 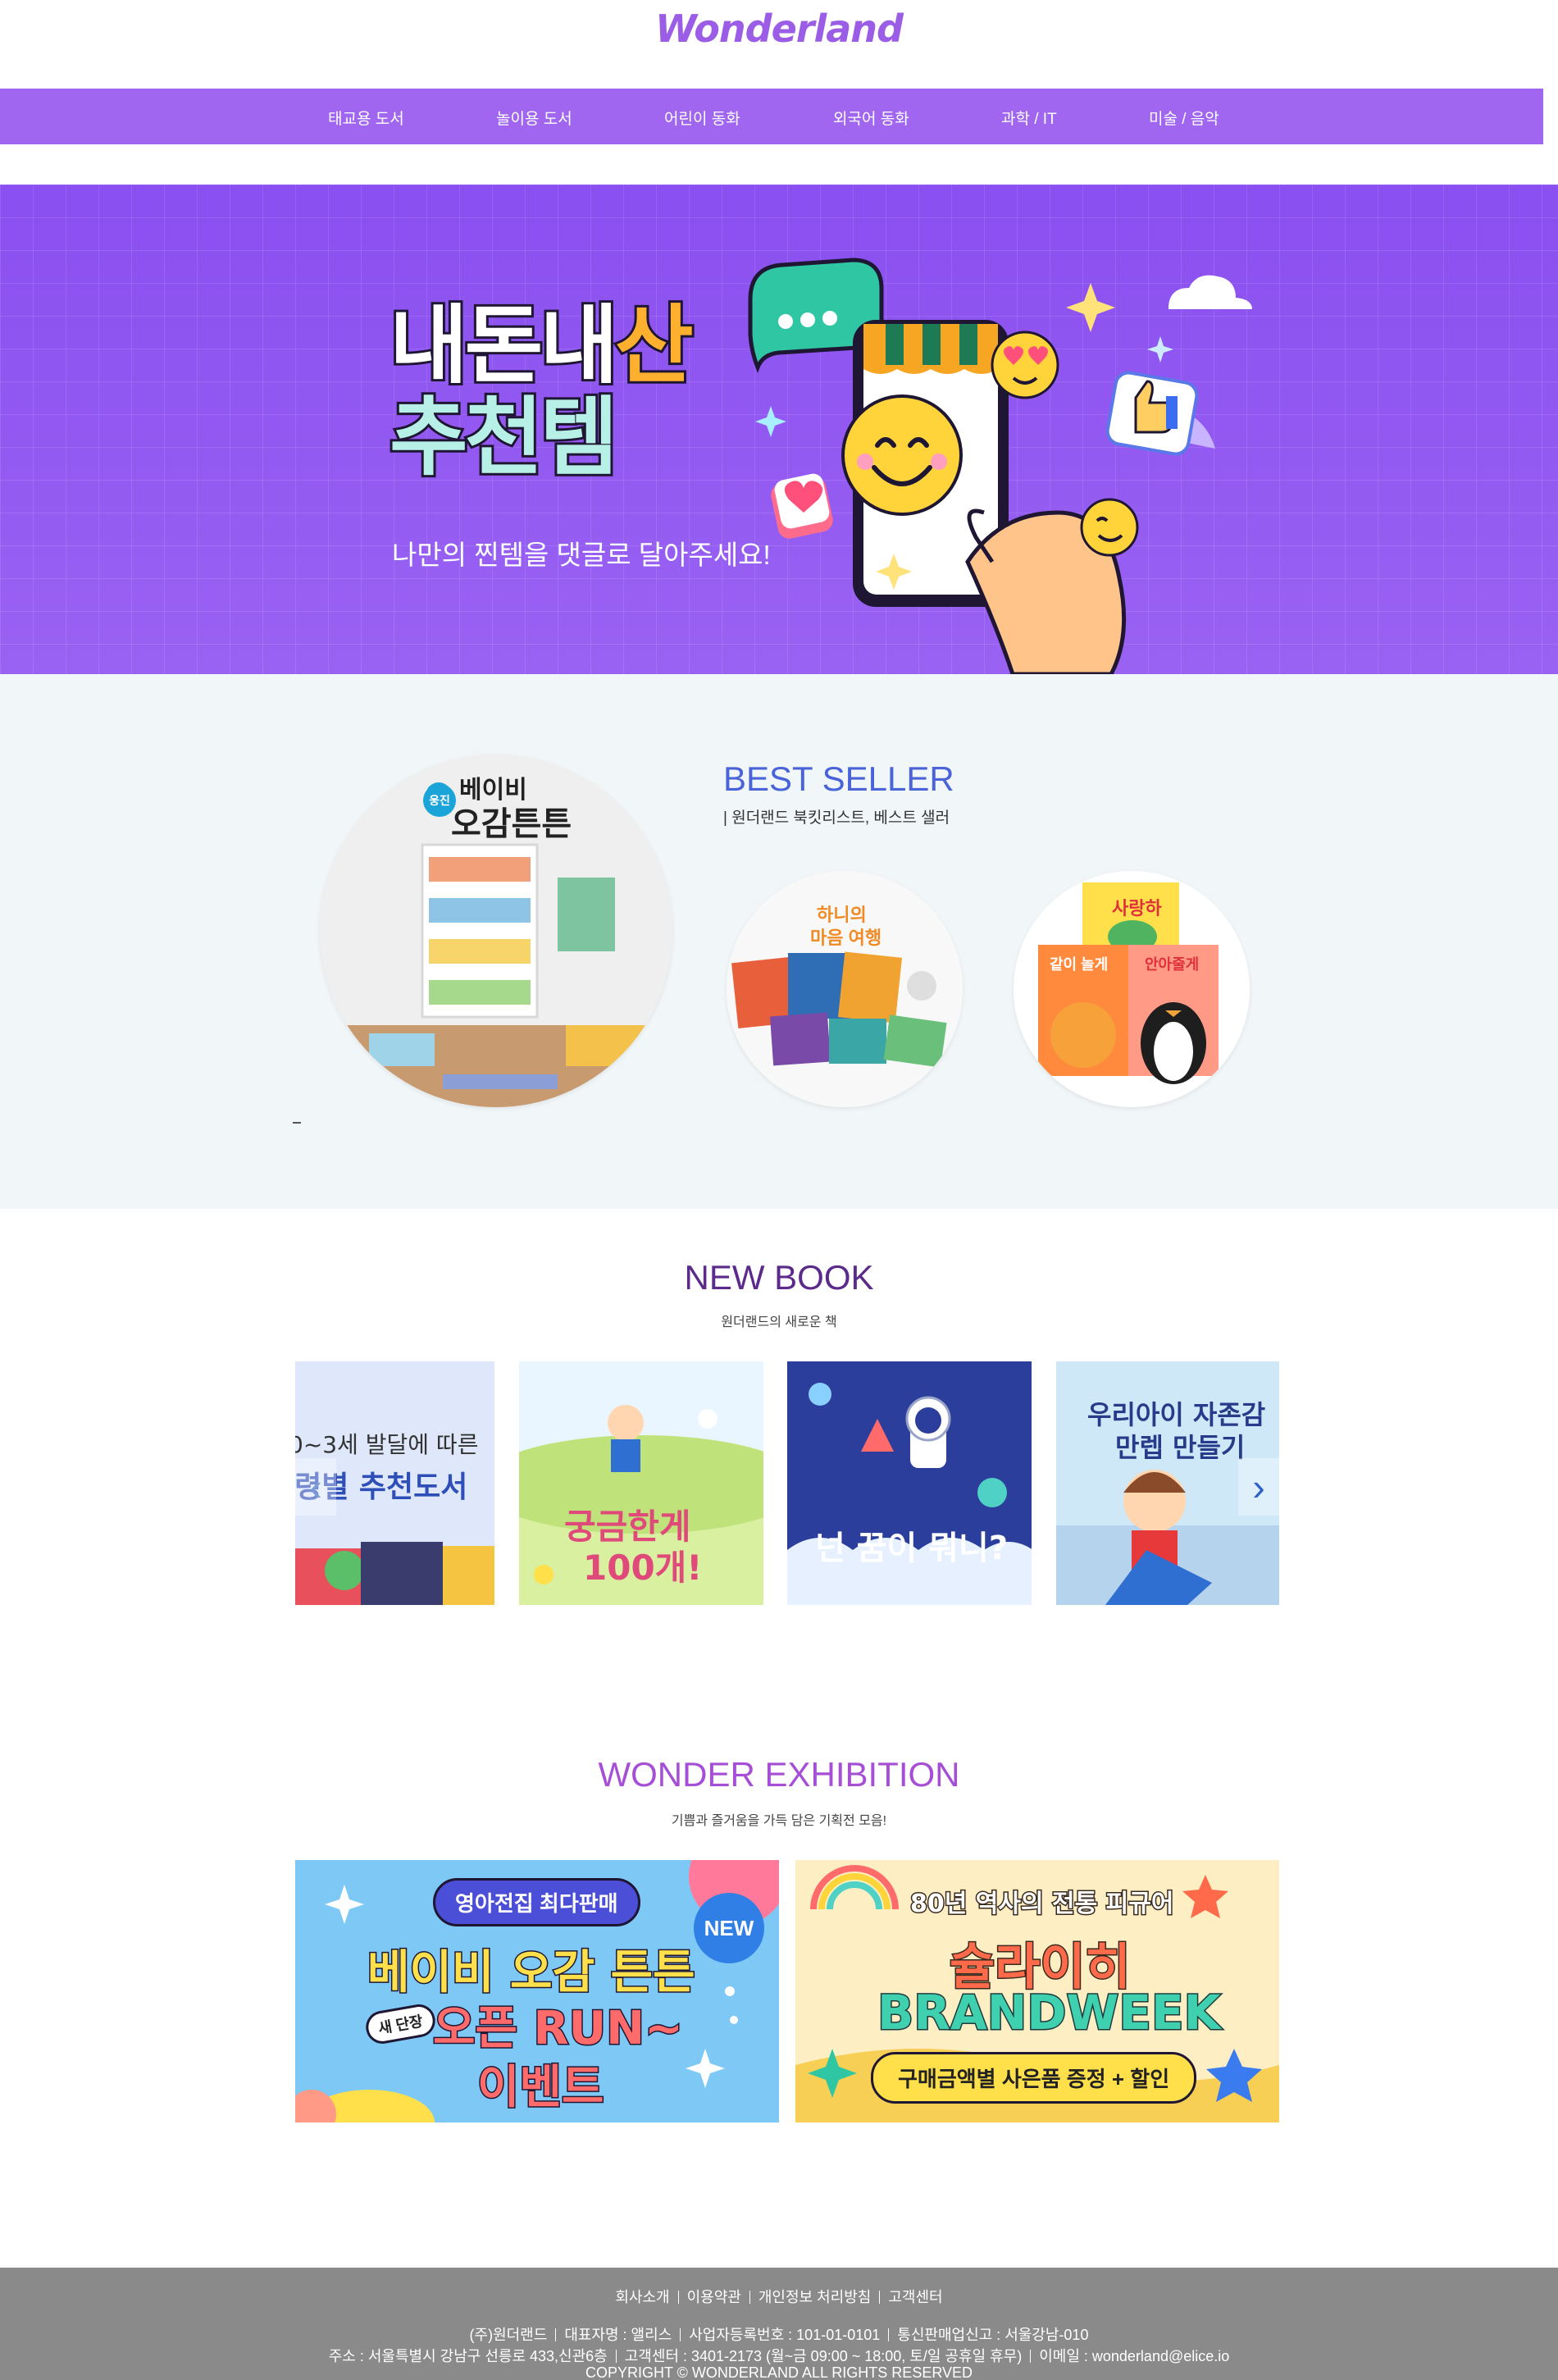 What do you see at coordinates (1172, 965) in the screenshot?
I see `book-title-c: 안아줄게` at bounding box center [1172, 965].